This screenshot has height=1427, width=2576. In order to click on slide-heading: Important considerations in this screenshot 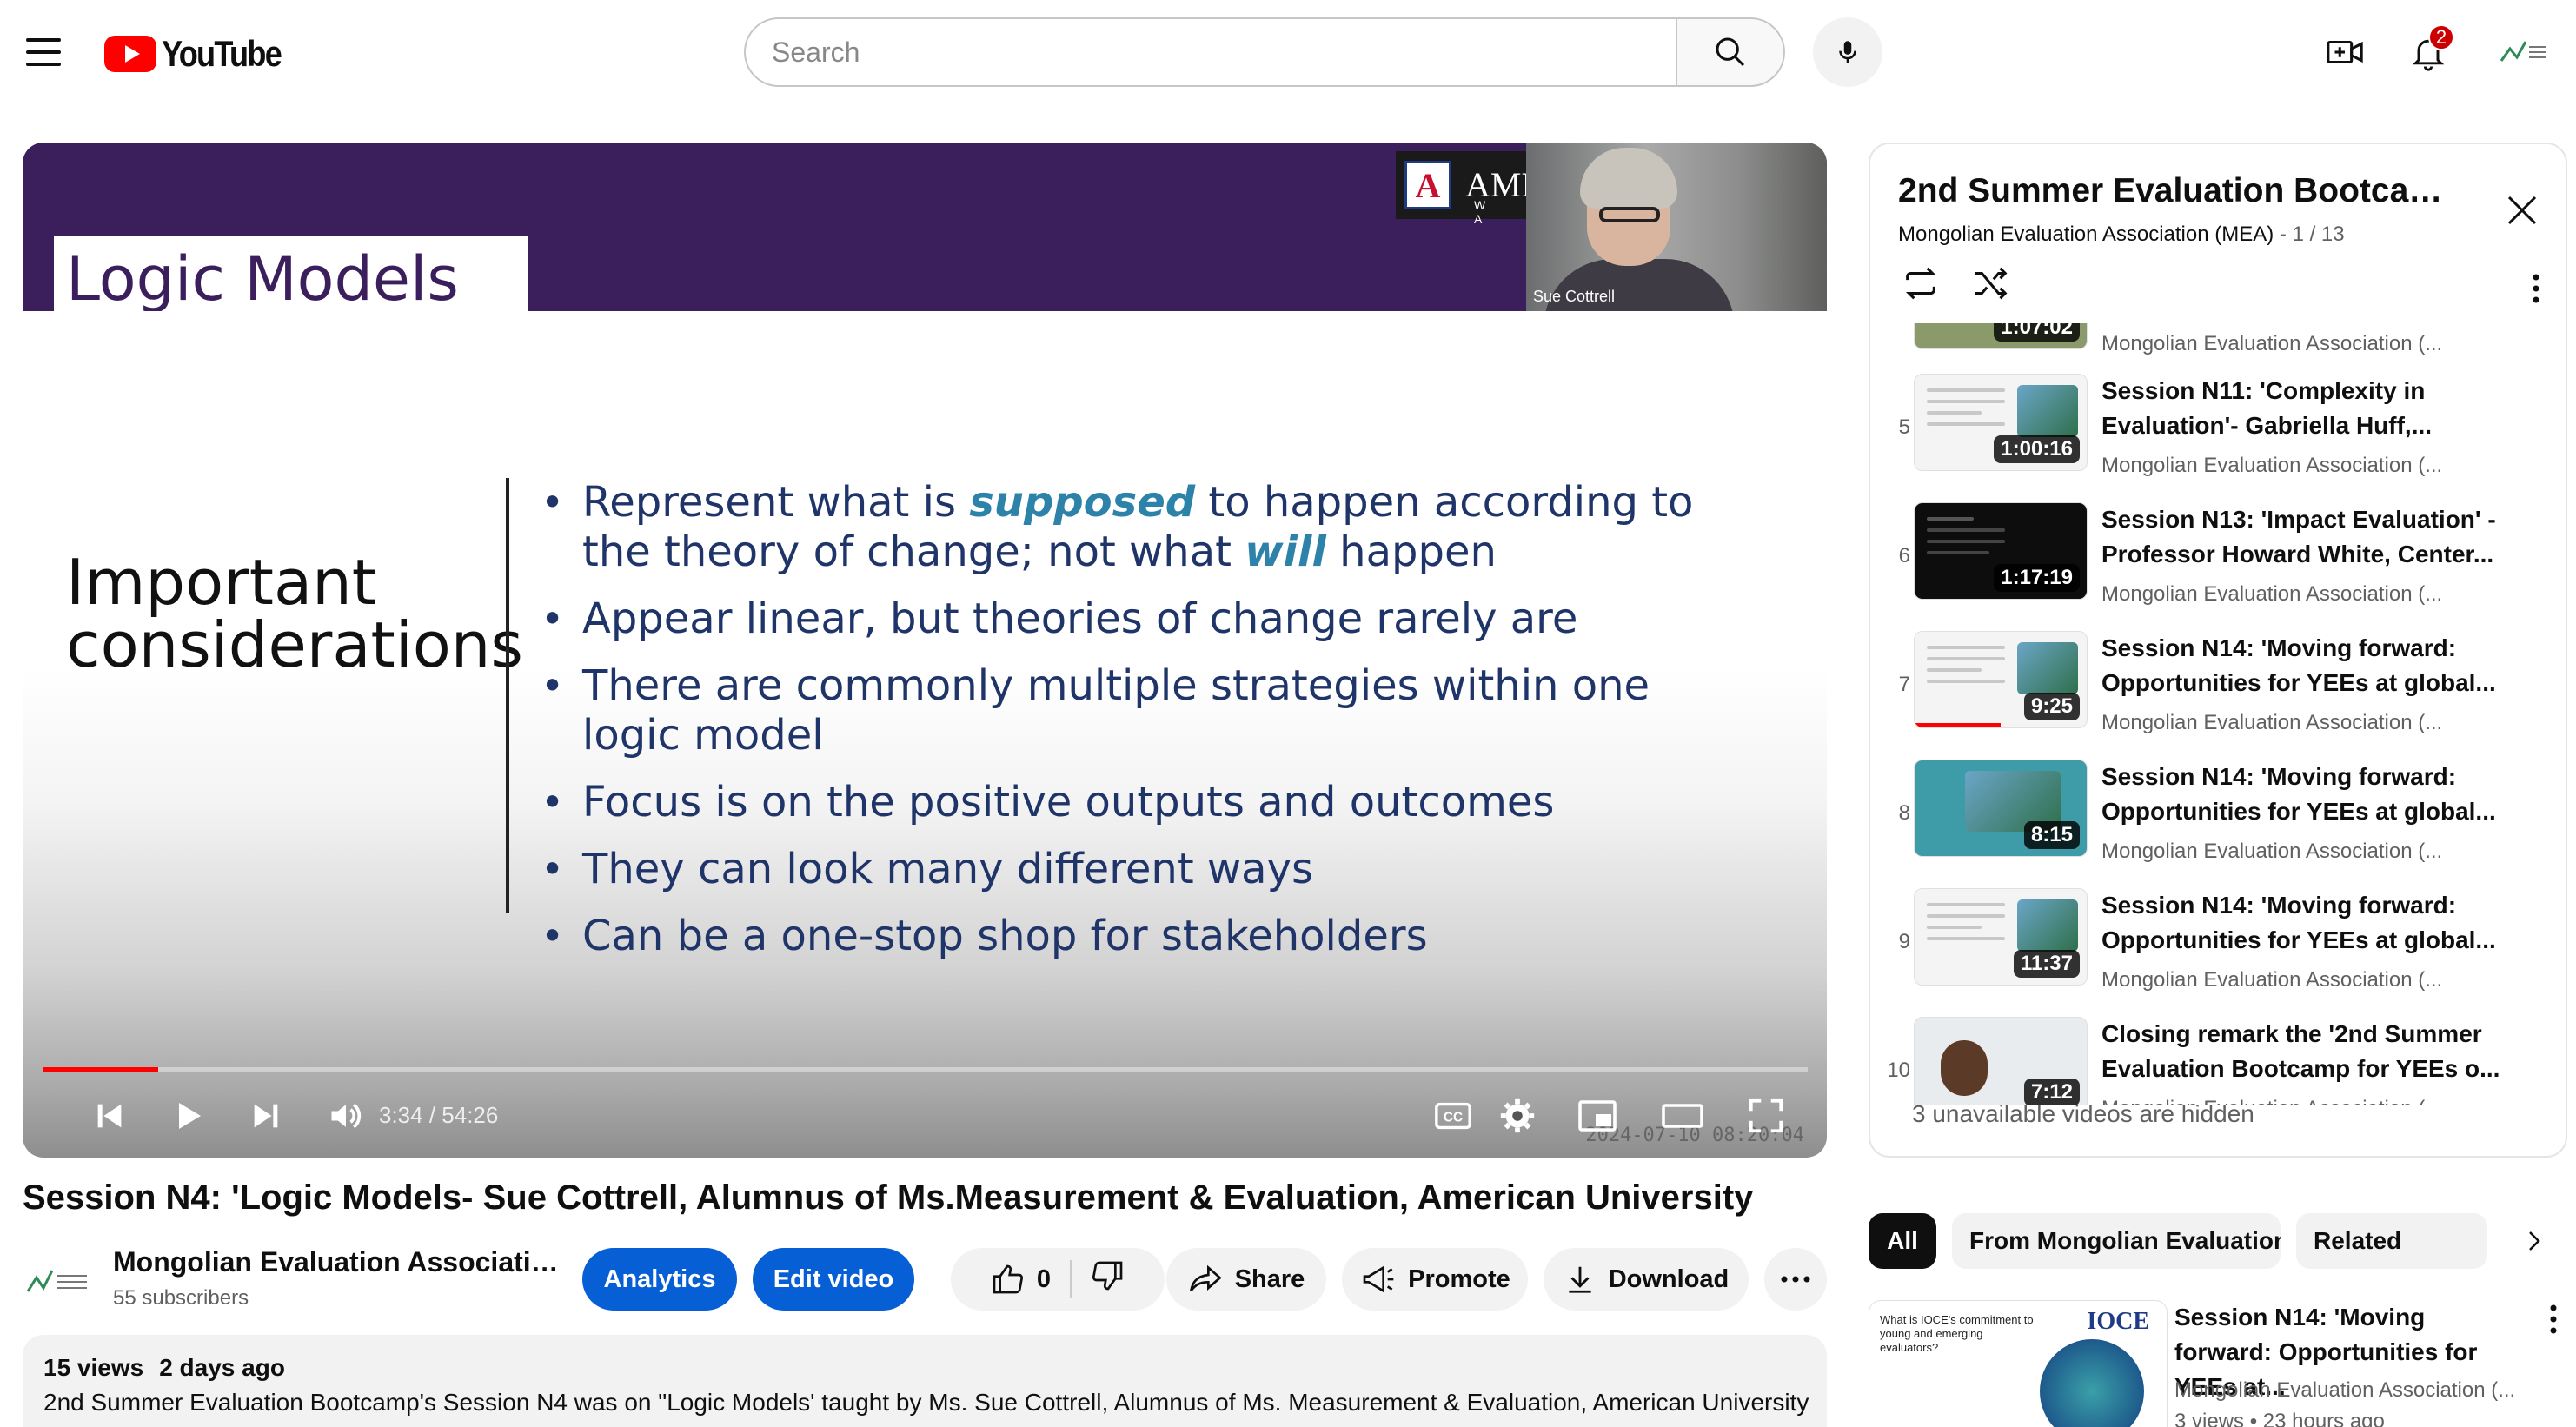, I will do `click(294, 613)`.